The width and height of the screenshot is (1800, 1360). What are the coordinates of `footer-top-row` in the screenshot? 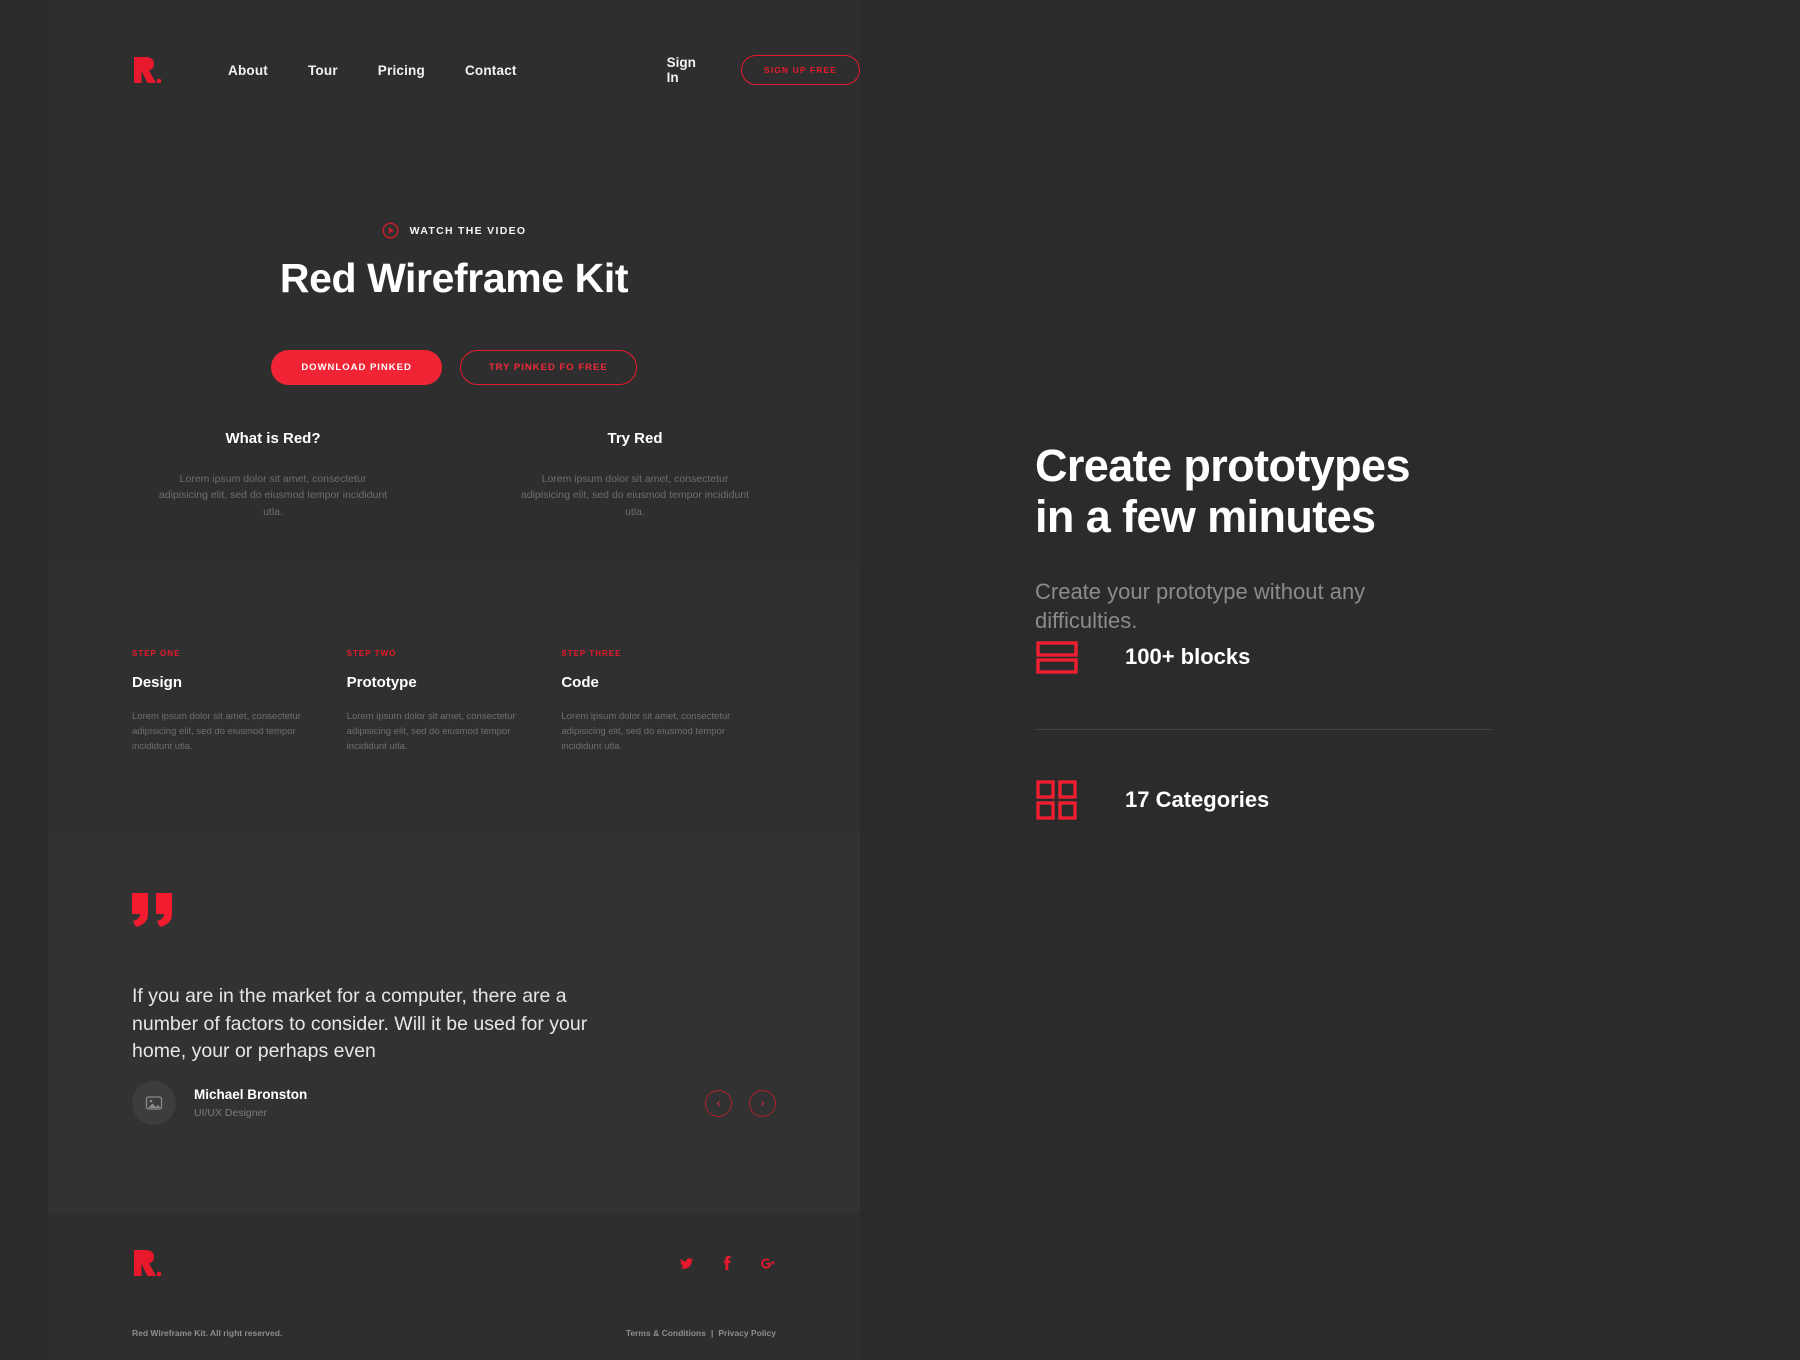 It's located at (454, 1263).